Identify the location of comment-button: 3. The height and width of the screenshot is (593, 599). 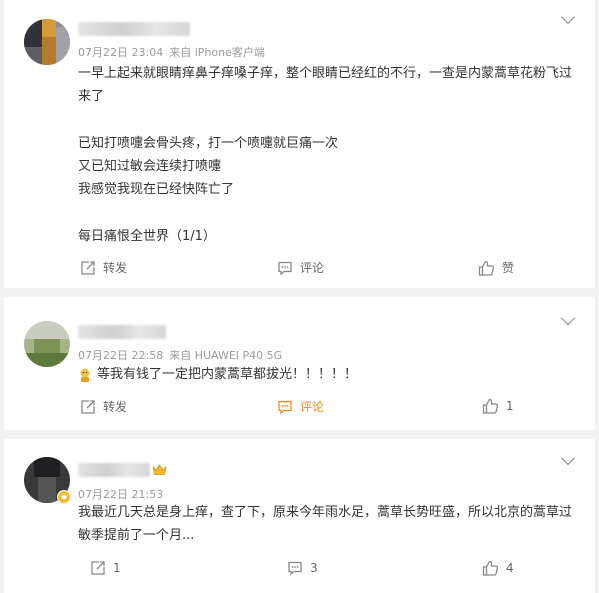
(302, 568).